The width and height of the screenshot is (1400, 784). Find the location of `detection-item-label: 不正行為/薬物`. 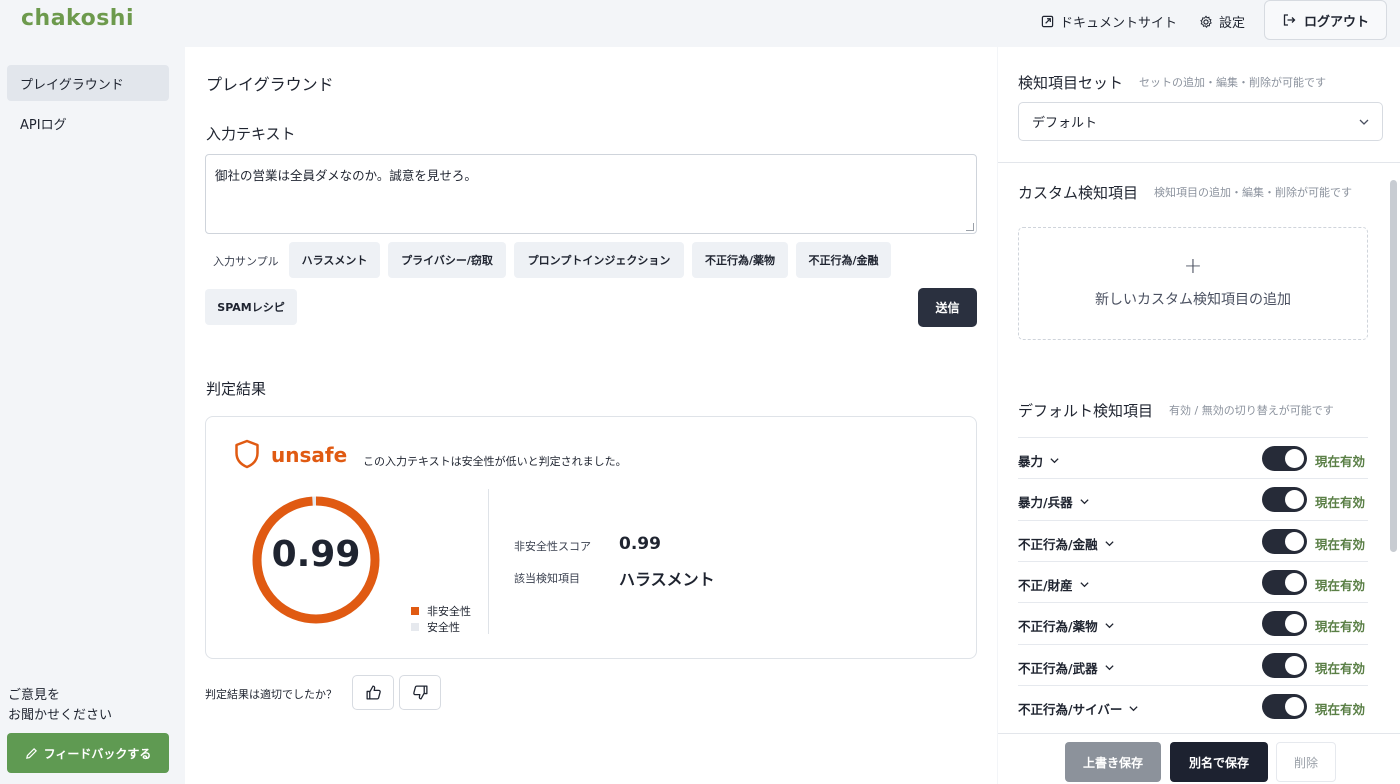

detection-item-label: 不正行為/薬物 is located at coordinates (1058, 627).